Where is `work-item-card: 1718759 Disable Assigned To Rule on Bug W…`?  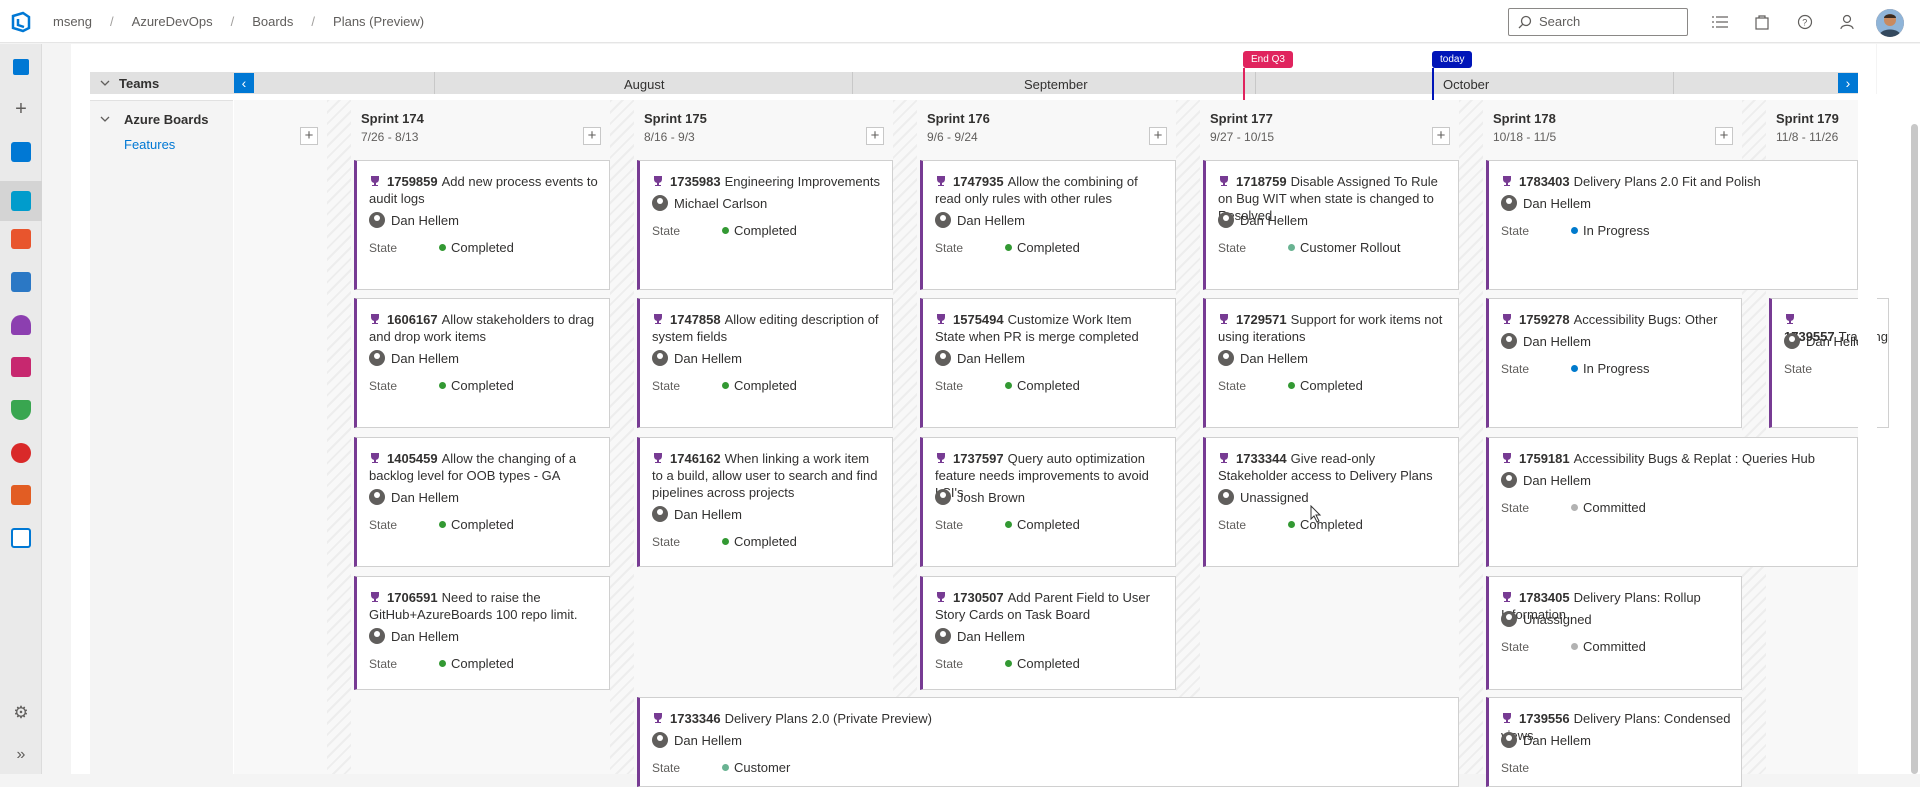
work-item-card: 1718759 Disable Assigned To Rule on Bug W… is located at coordinates (1331, 225).